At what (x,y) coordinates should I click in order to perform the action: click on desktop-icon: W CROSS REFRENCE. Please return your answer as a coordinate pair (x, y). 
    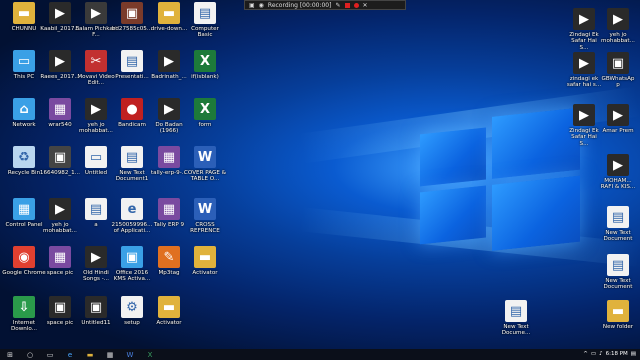
    Looking at the image, I should click on (205, 216).